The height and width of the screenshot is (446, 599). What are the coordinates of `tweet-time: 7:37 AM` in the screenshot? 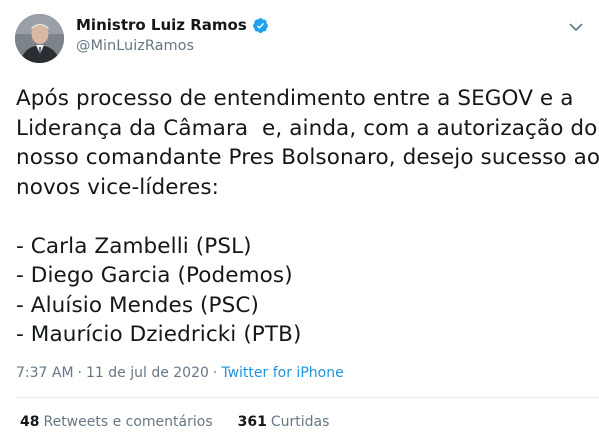 It's located at (45, 373).